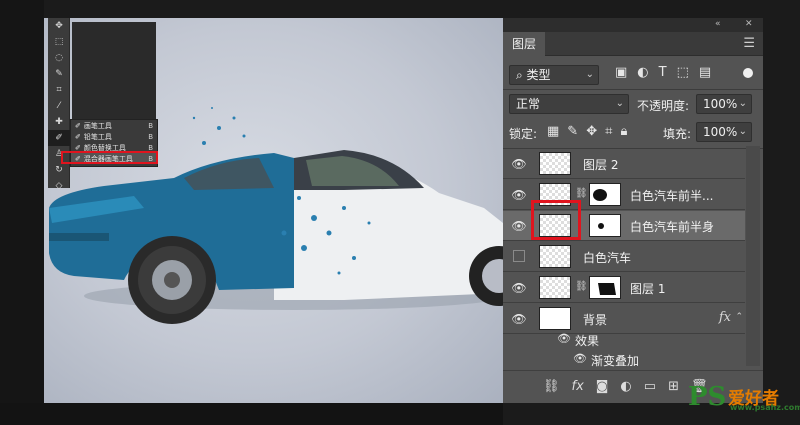  Describe the element at coordinates (553, 131) in the screenshot. I see `lock-transparent-icon: ▦` at that location.